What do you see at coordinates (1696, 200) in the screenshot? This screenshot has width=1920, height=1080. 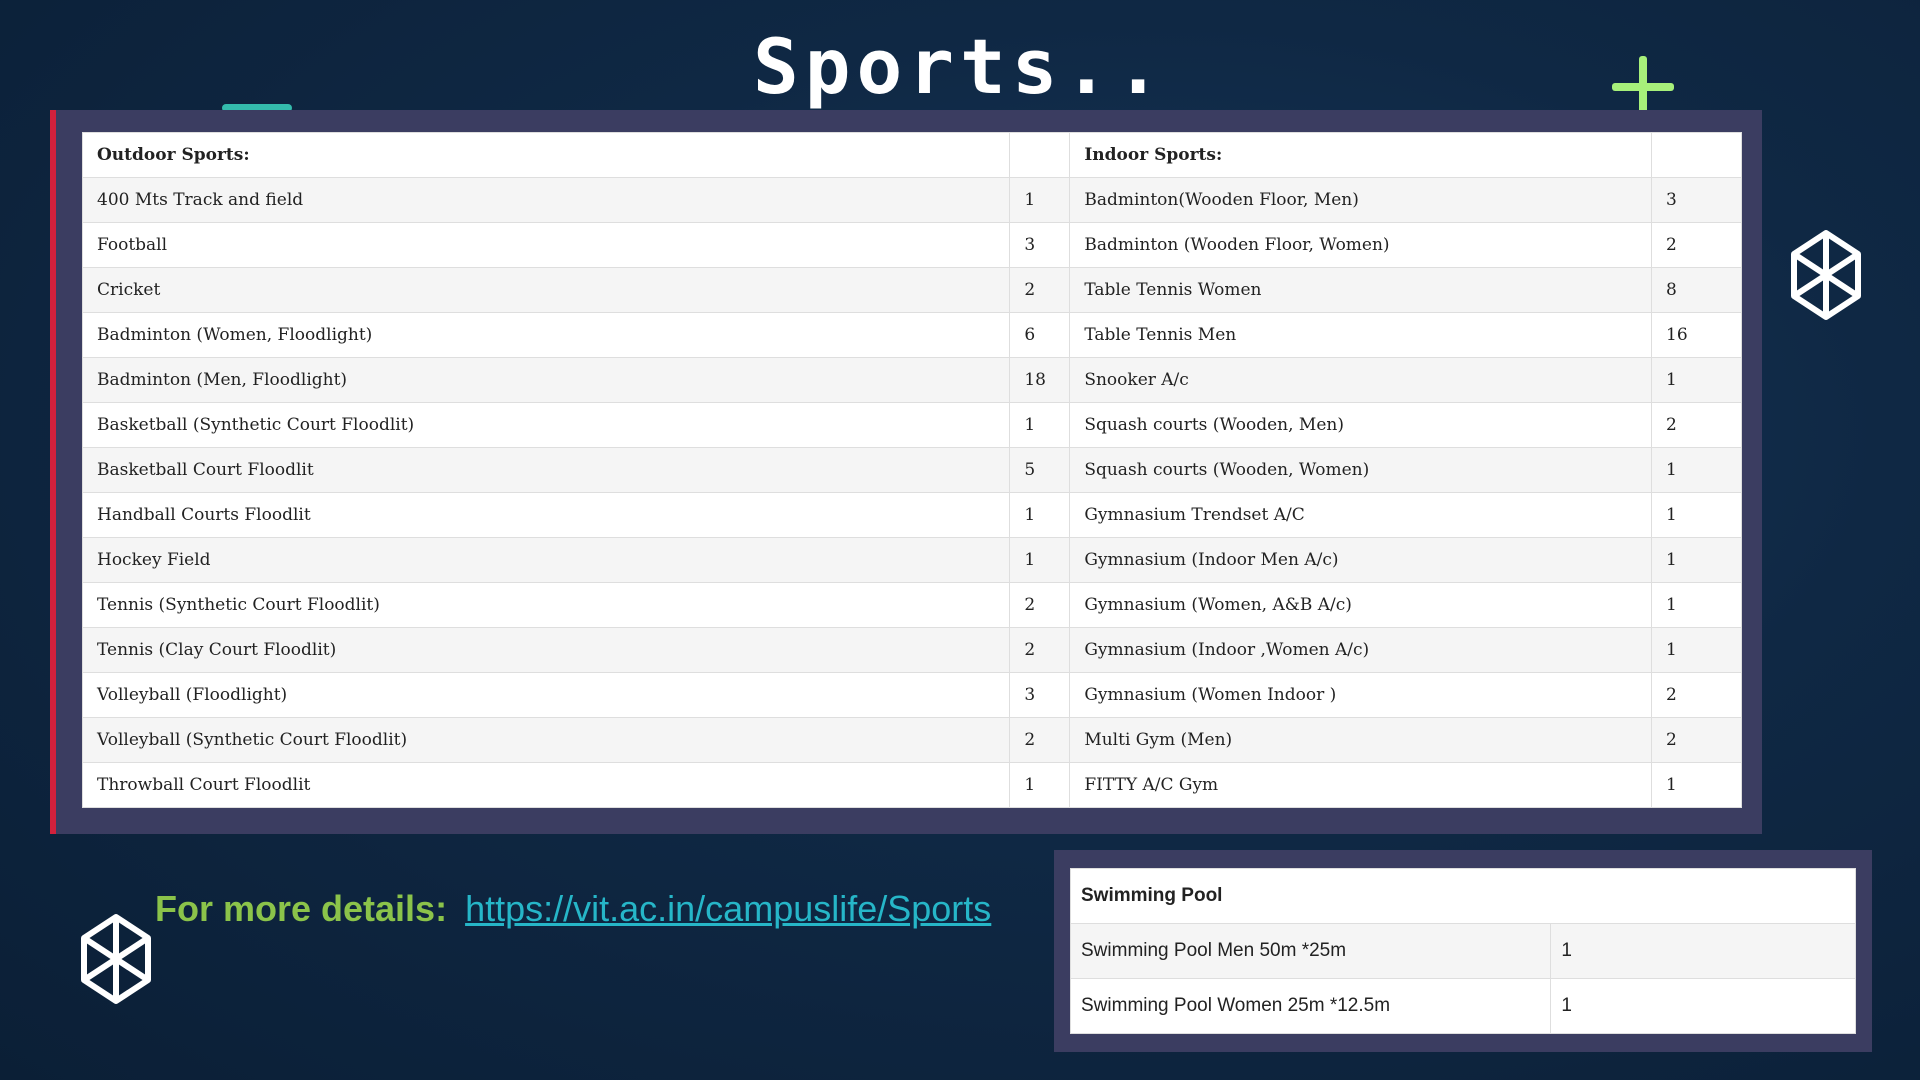 I see `indoor-count: 3` at bounding box center [1696, 200].